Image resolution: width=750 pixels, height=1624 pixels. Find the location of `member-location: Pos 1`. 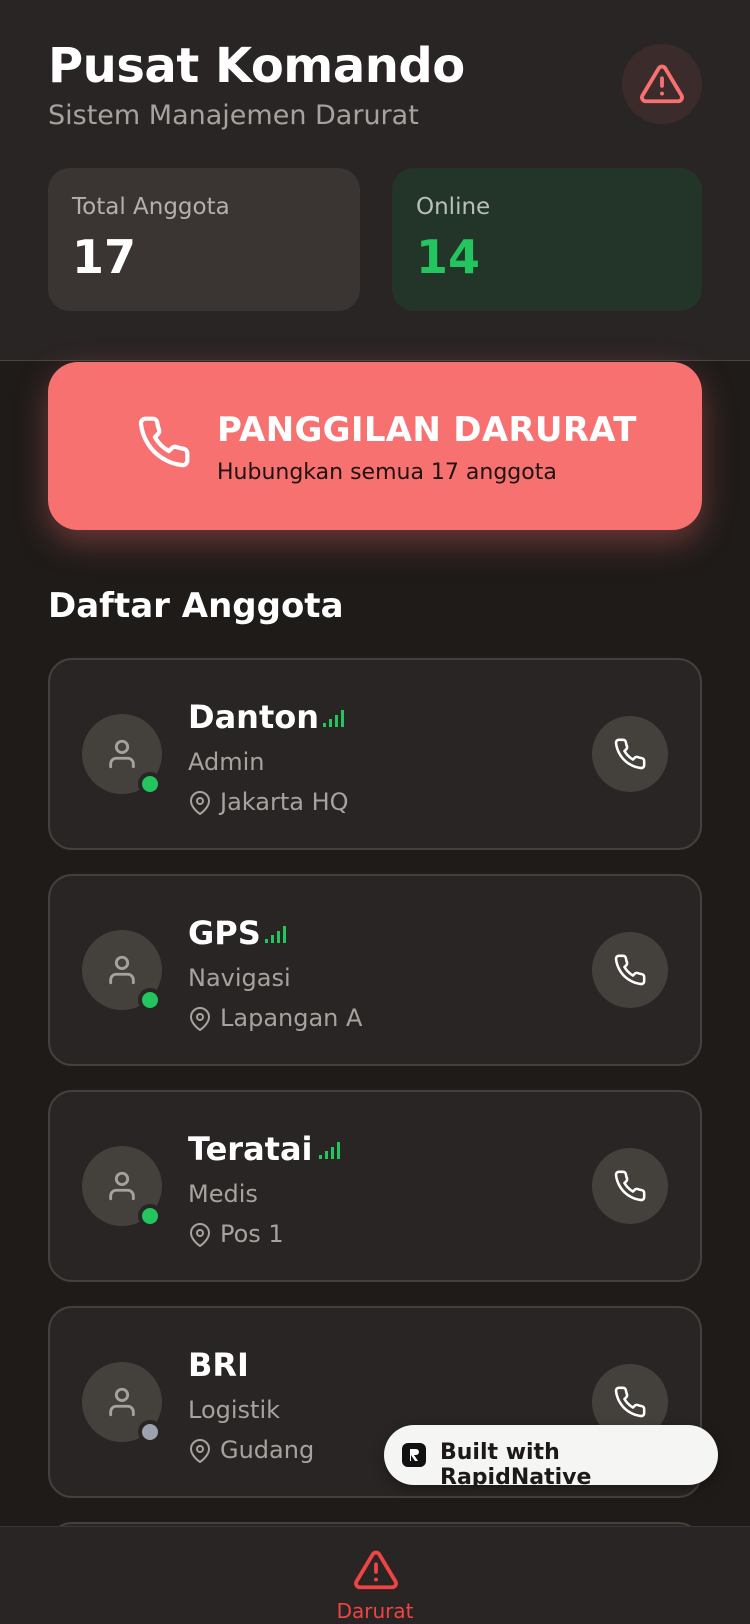

member-location: Pos 1 is located at coordinates (252, 1234).